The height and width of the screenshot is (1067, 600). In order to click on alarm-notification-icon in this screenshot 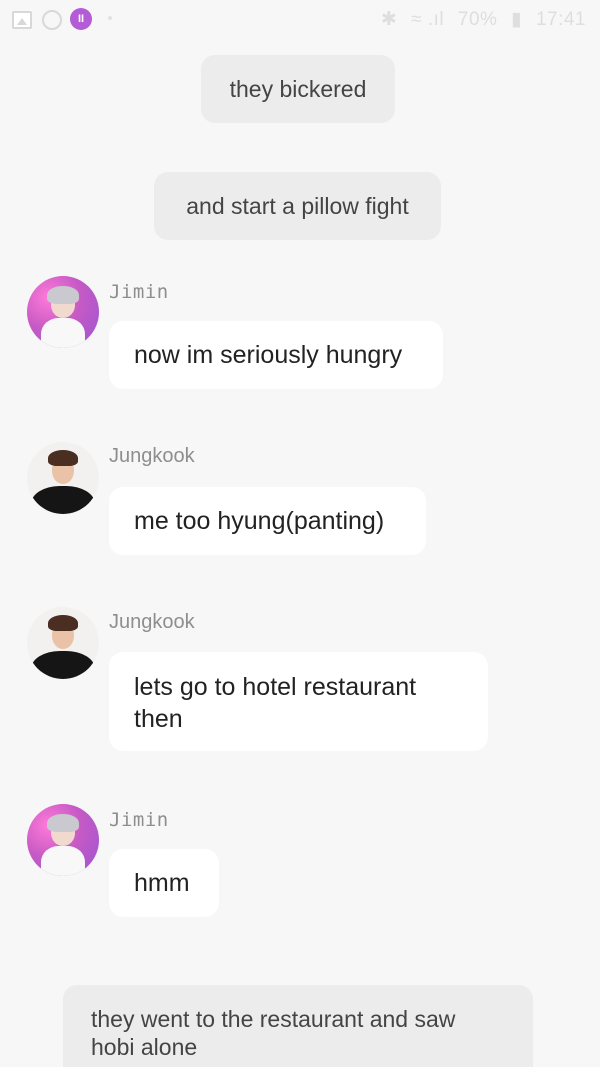, I will do `click(52, 20)`.